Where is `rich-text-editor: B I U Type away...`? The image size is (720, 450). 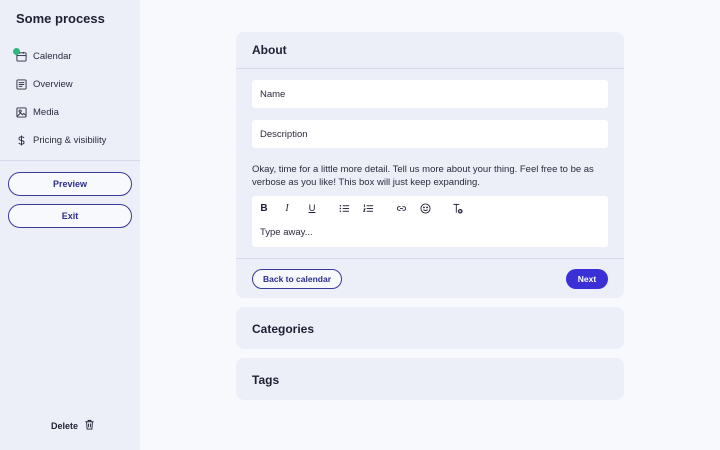
rich-text-editor: B I U Type away... is located at coordinates (430, 221).